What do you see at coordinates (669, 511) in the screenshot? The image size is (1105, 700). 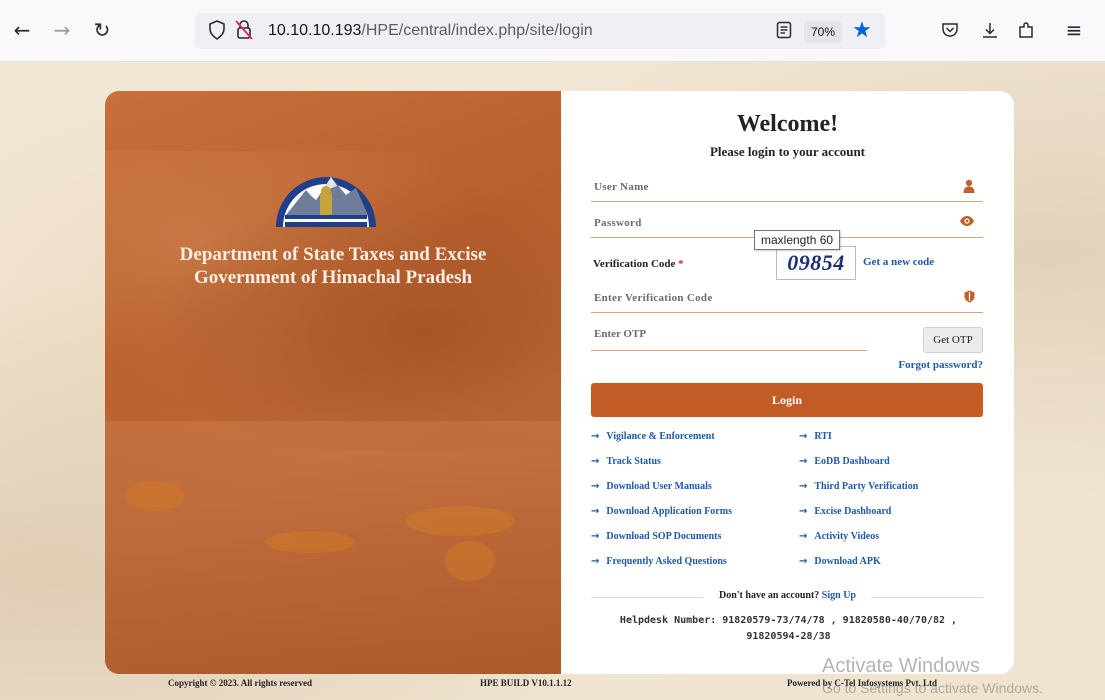 I see `link-label: Download Application Forms` at bounding box center [669, 511].